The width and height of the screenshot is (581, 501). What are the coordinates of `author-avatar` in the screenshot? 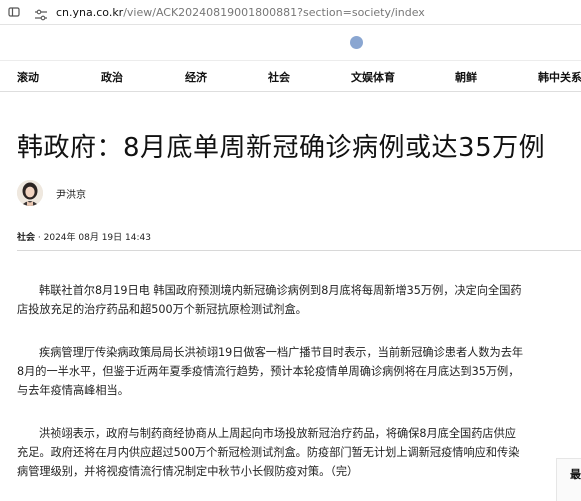 It's located at (30, 193).